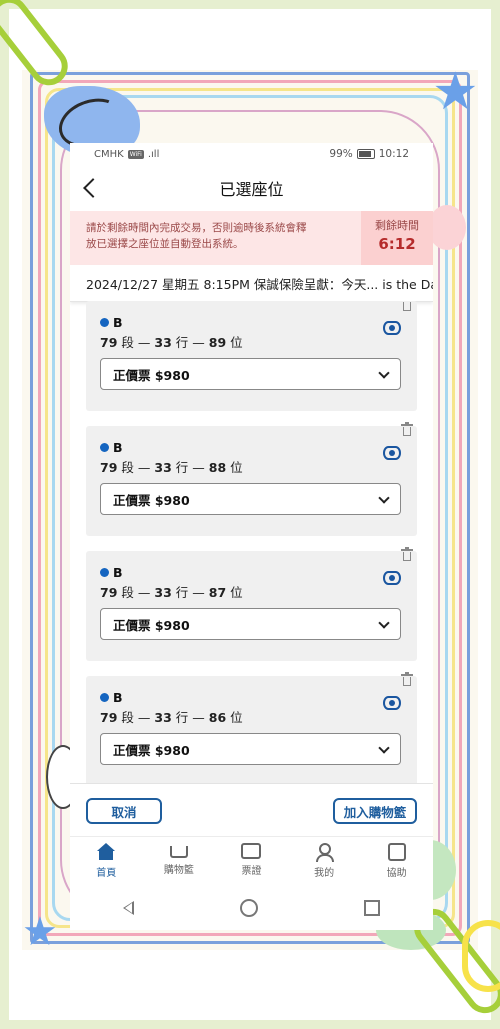 This screenshot has width=500, height=1029. I want to click on battery-icon, so click(365, 154).